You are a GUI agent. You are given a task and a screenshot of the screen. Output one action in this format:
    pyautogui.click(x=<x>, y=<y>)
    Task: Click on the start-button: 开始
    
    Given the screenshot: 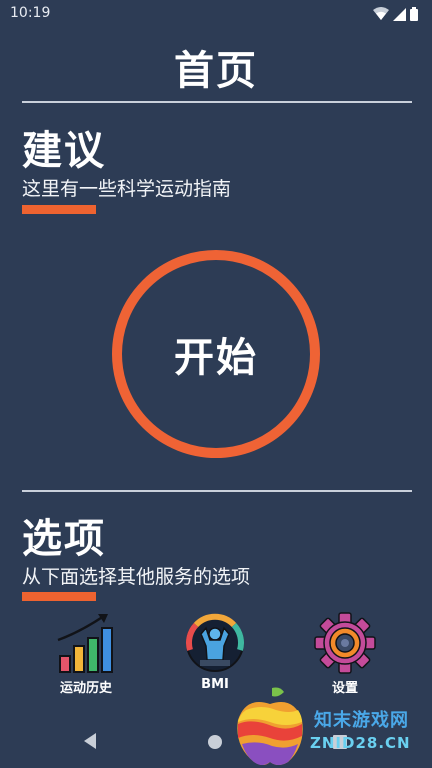 What is the action you would take?
    pyautogui.click(x=216, y=354)
    